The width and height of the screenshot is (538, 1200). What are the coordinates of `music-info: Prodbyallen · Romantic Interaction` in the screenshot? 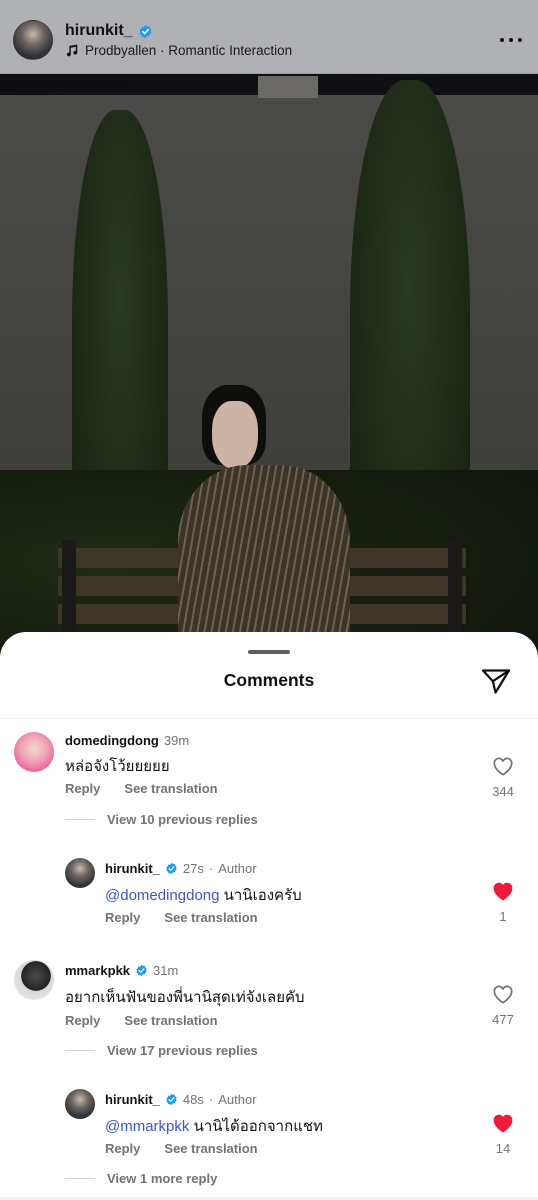 It's located at (178, 50).